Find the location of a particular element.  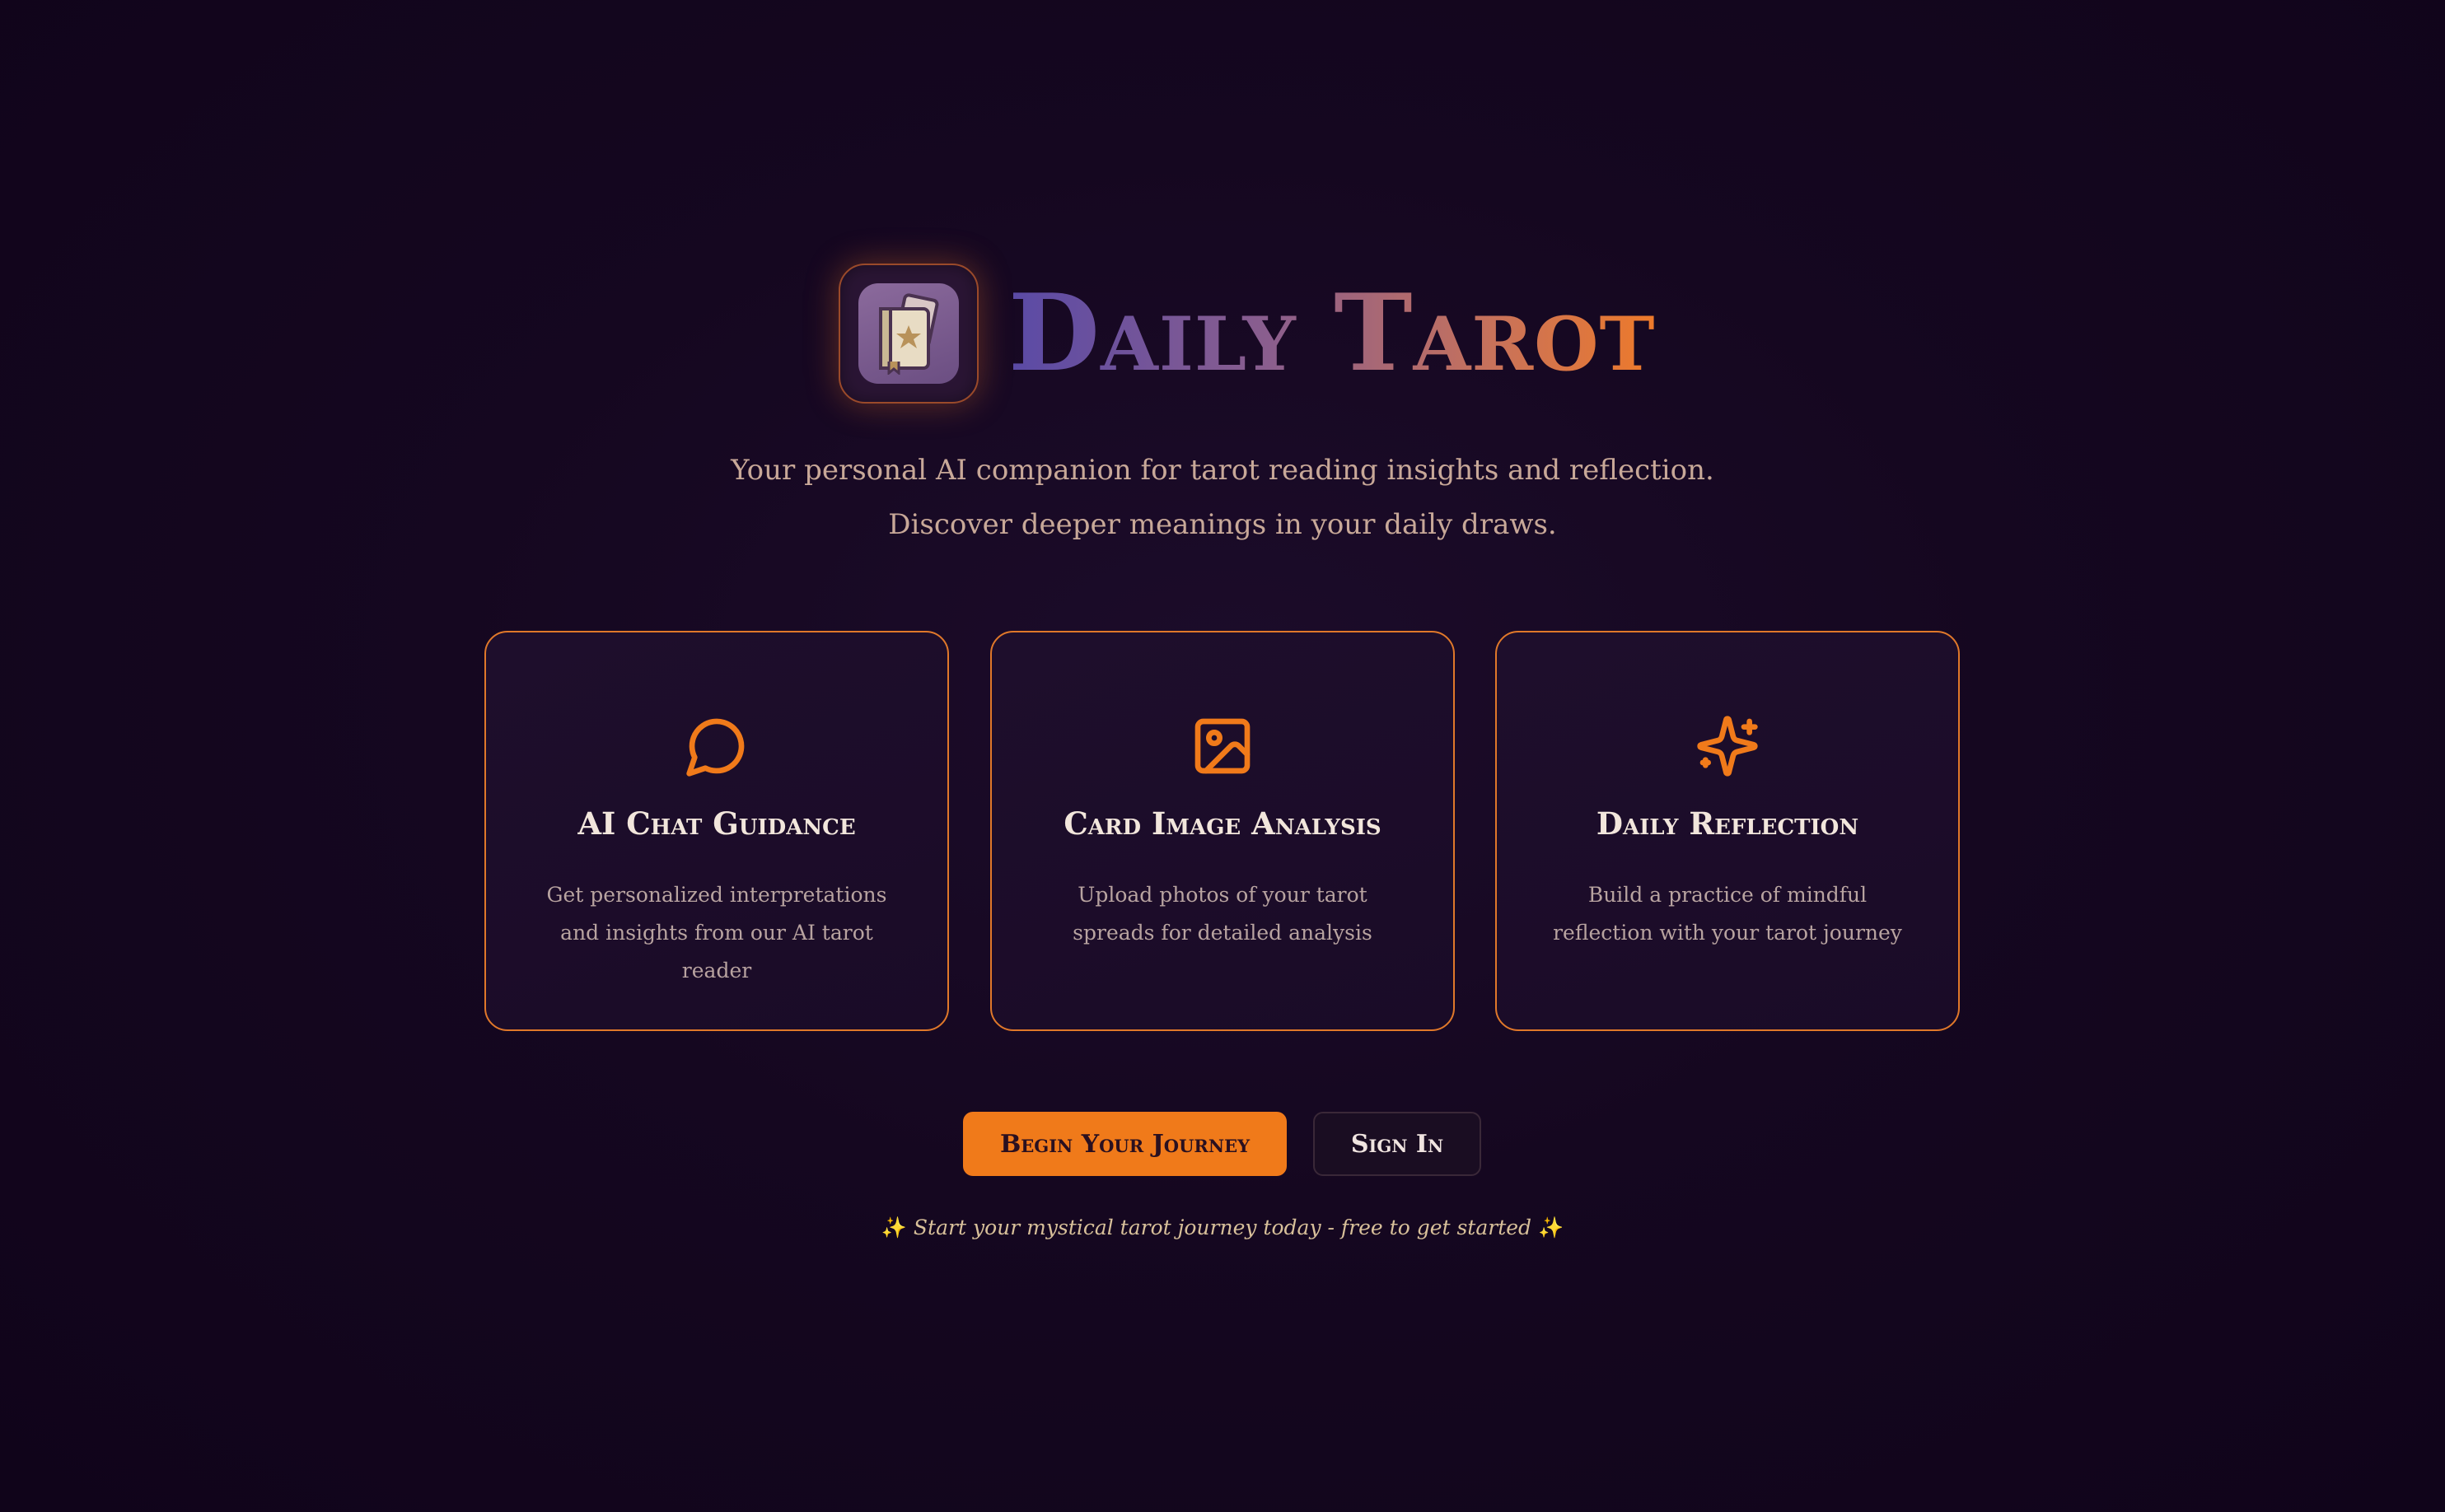

tarot-book-icon is located at coordinates (908, 333).